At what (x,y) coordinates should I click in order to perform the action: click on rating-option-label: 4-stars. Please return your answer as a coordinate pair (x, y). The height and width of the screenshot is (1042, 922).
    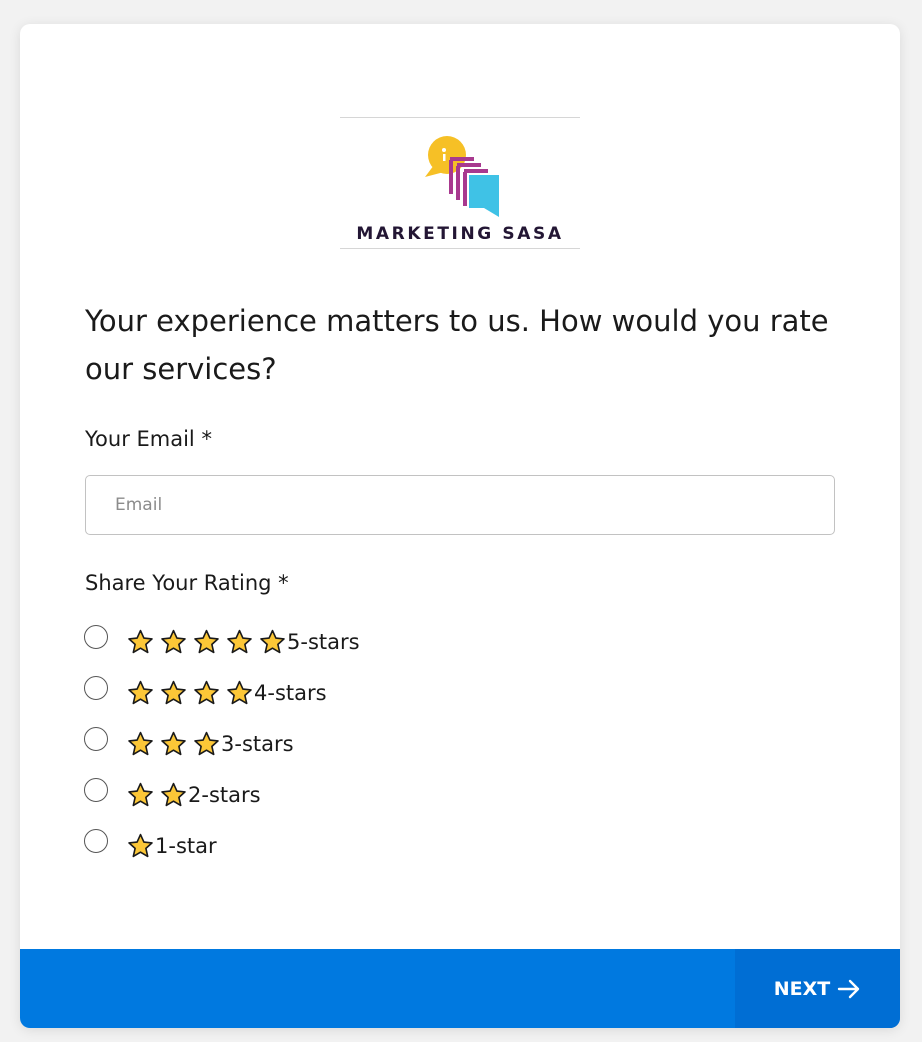
    Looking at the image, I should click on (290, 693).